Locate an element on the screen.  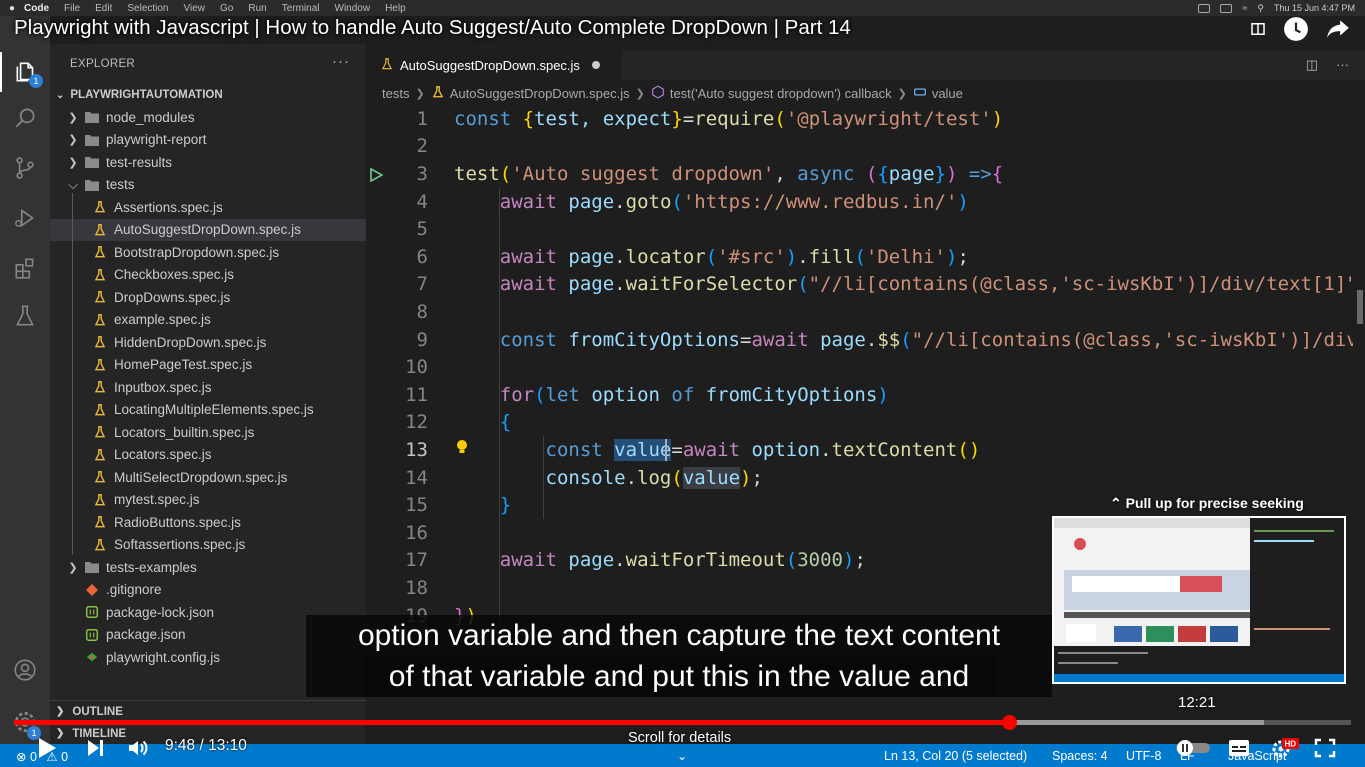
menu-item: Window is located at coordinates (353, 8).